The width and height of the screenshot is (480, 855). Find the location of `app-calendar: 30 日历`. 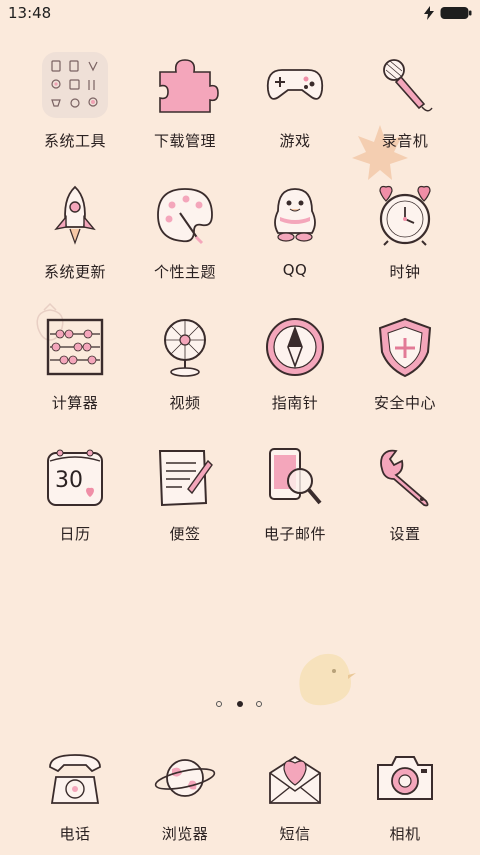

app-calendar: 30 日历 is located at coordinates (75, 500).